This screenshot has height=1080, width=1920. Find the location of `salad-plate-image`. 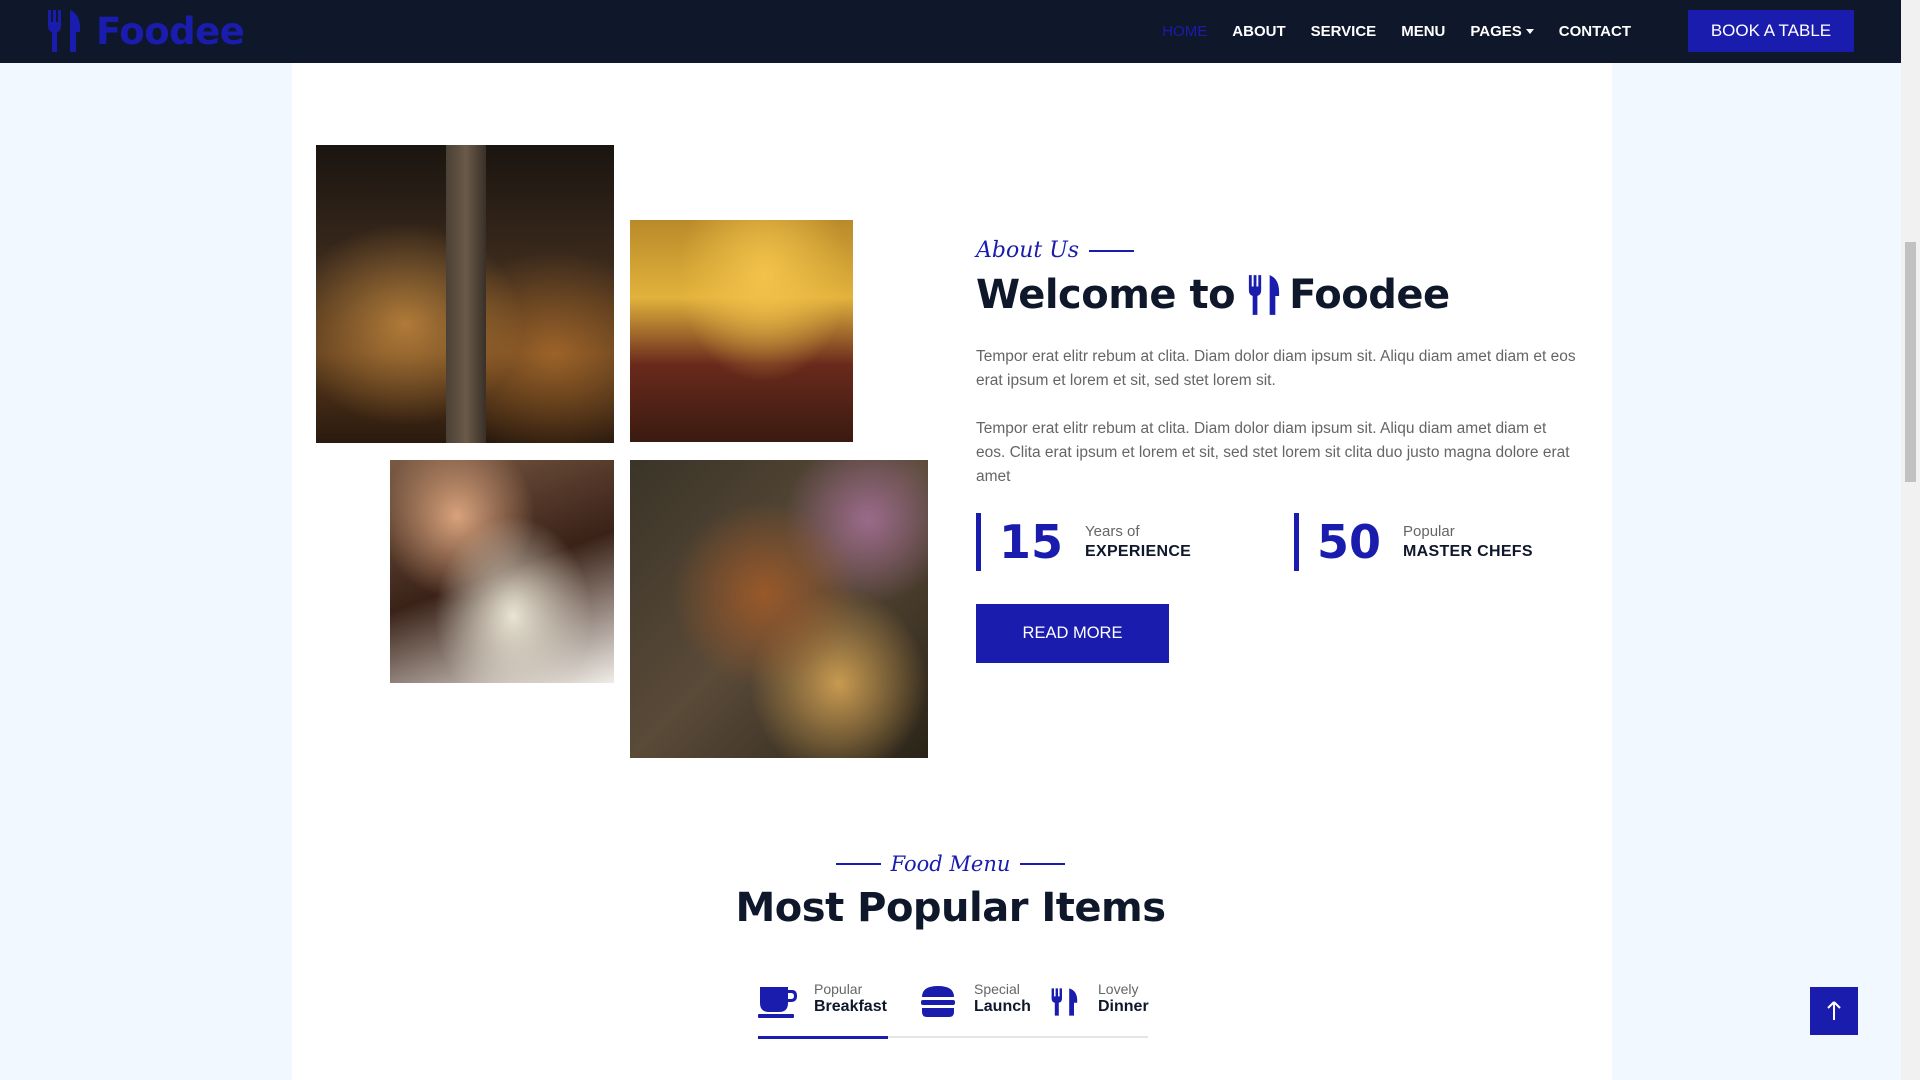

salad-plate-image is located at coordinates (502, 571).